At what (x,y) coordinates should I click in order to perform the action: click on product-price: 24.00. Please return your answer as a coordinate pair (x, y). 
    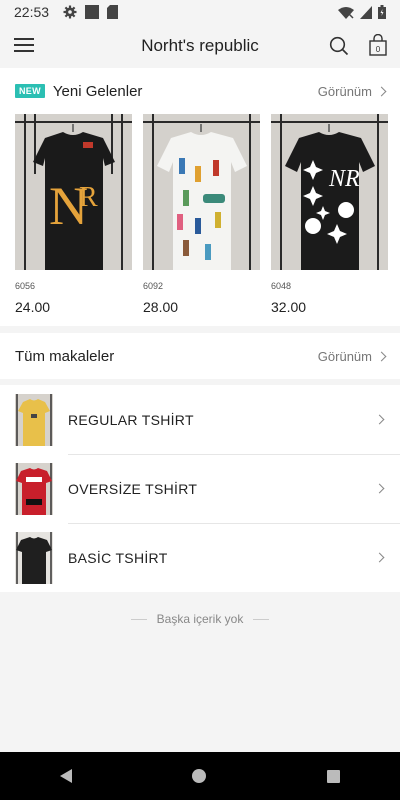
    Looking at the image, I should click on (33, 307).